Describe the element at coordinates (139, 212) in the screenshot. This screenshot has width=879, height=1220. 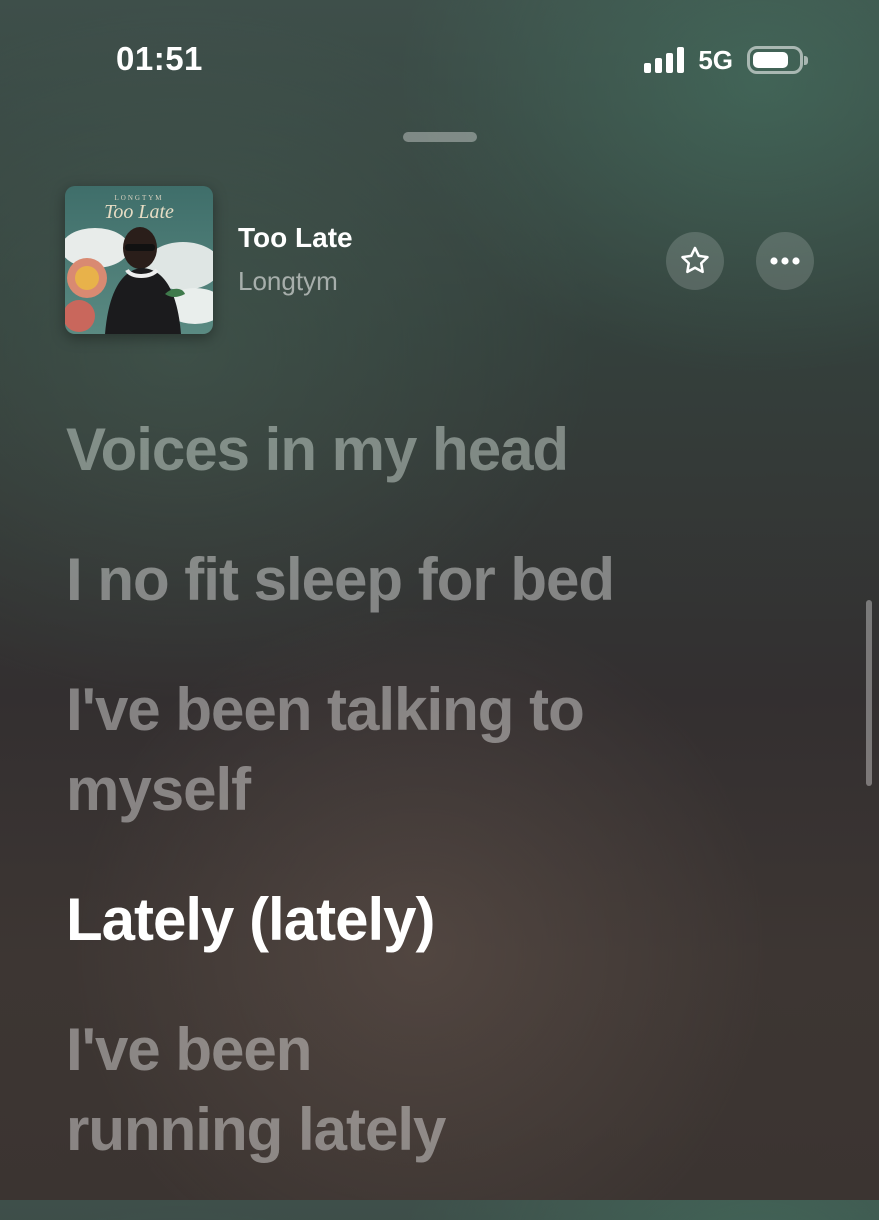
I see `artwork-title-text: Too Late` at that location.